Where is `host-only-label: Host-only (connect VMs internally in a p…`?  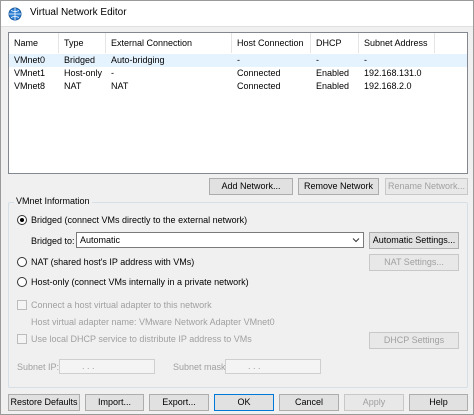 host-only-label: Host-only (connect VMs internally in a p… is located at coordinates (140, 282).